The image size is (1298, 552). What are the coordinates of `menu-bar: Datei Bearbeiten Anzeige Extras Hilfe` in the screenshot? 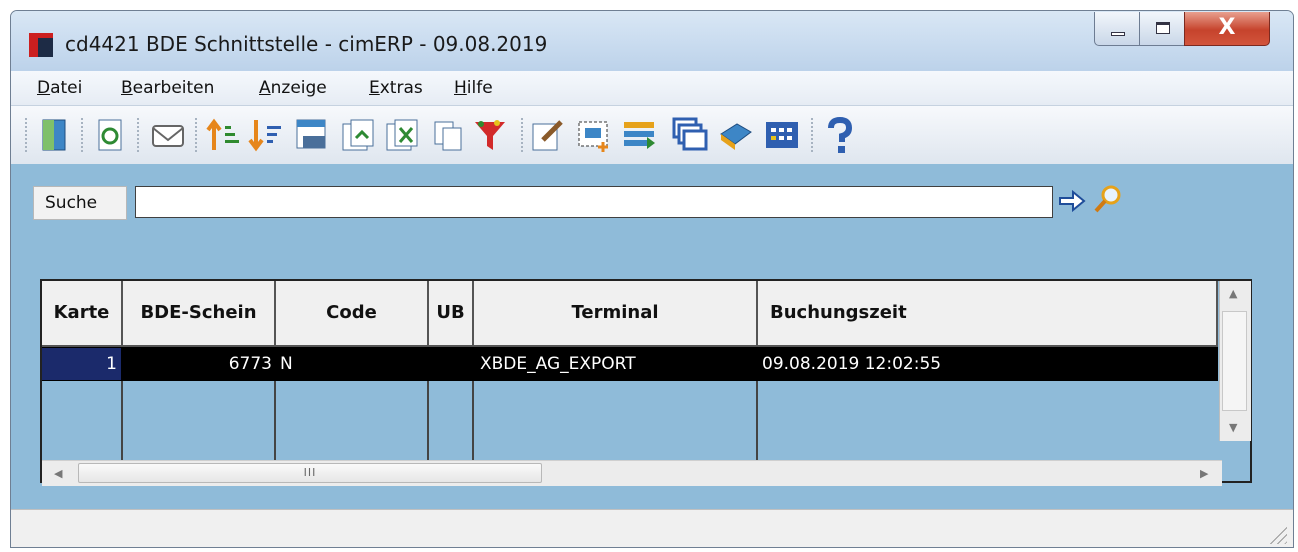 It's located at (652, 88).